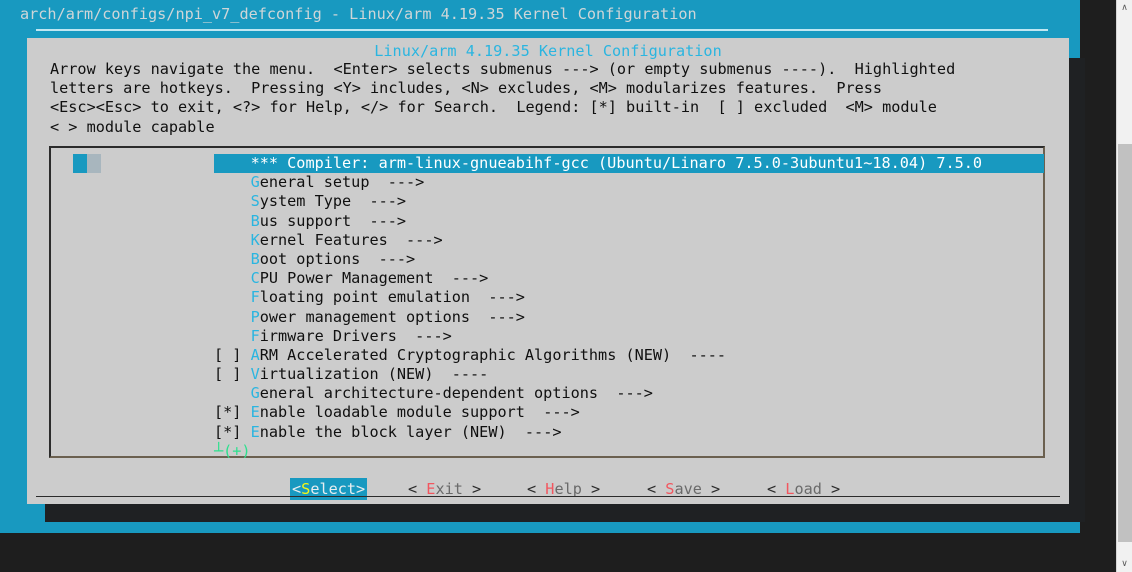 Image resolution: width=1132 pixels, height=572 pixels. I want to click on menu-item-label: ystem Type, so click(305, 201).